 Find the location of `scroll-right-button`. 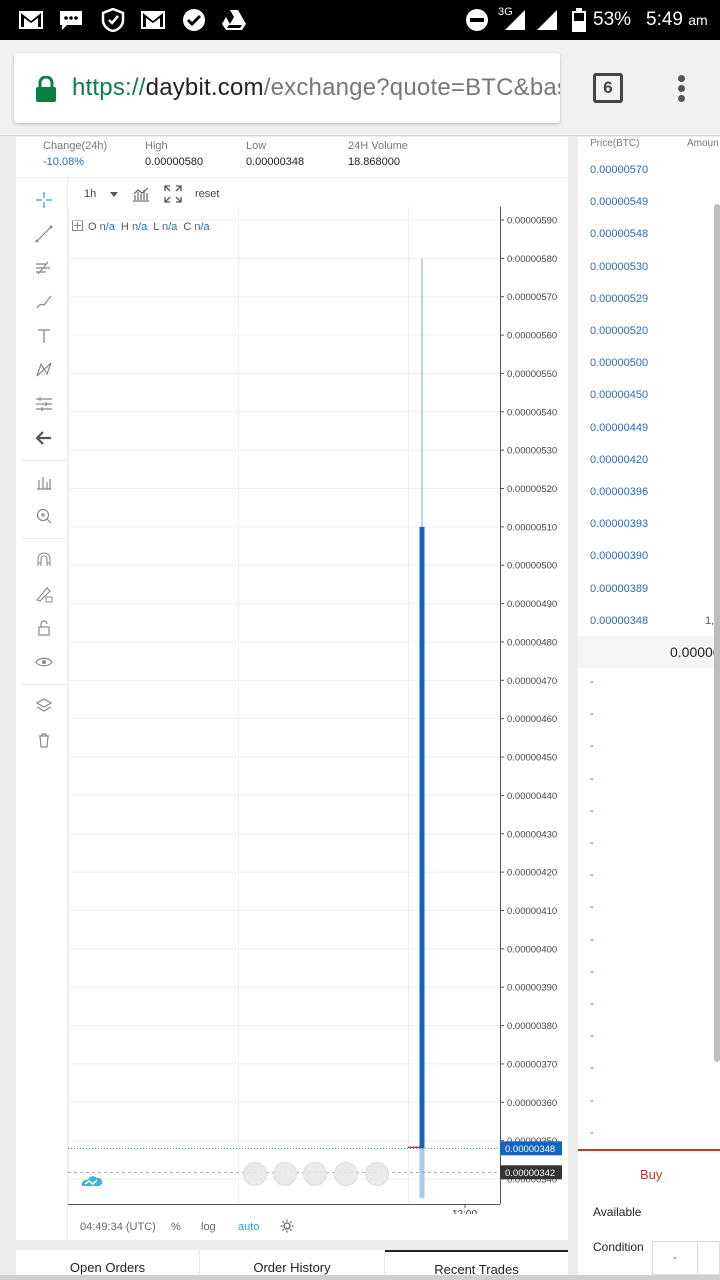

scroll-right-button is located at coordinates (377, 1174).